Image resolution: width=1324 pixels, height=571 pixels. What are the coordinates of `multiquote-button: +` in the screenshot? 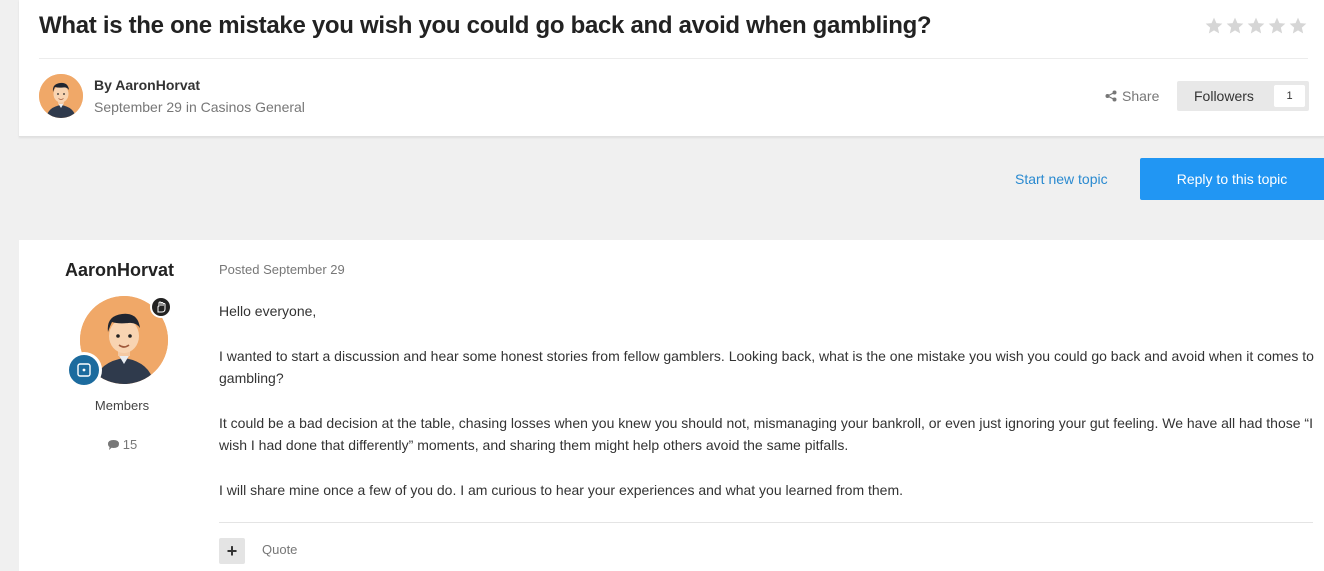 It's located at (232, 551).